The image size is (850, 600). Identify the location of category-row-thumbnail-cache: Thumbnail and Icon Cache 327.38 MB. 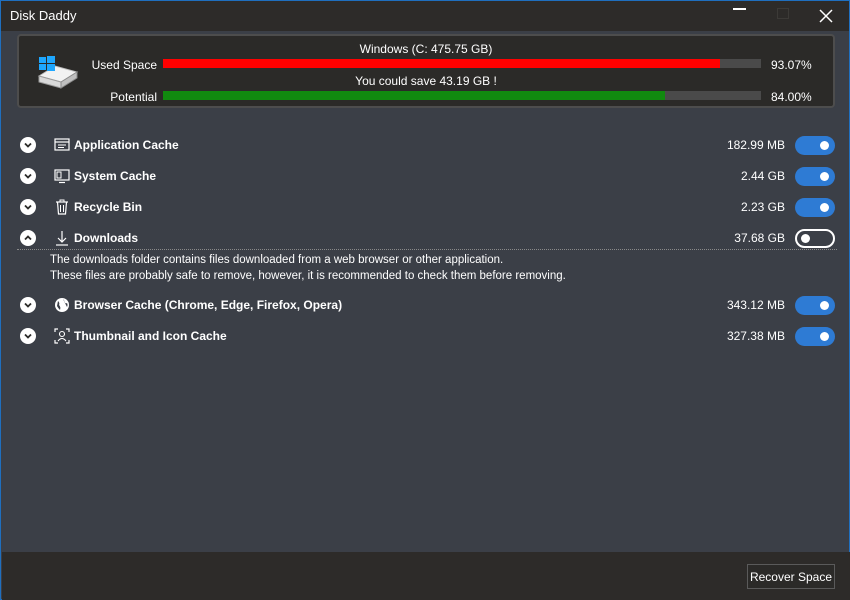
(427, 336).